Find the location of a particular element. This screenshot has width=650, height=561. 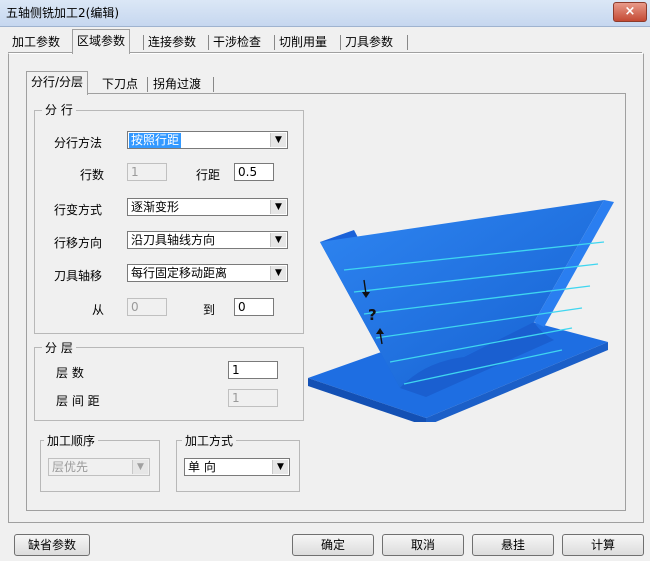

defaults-button: 缺省参数 is located at coordinates (52, 545).